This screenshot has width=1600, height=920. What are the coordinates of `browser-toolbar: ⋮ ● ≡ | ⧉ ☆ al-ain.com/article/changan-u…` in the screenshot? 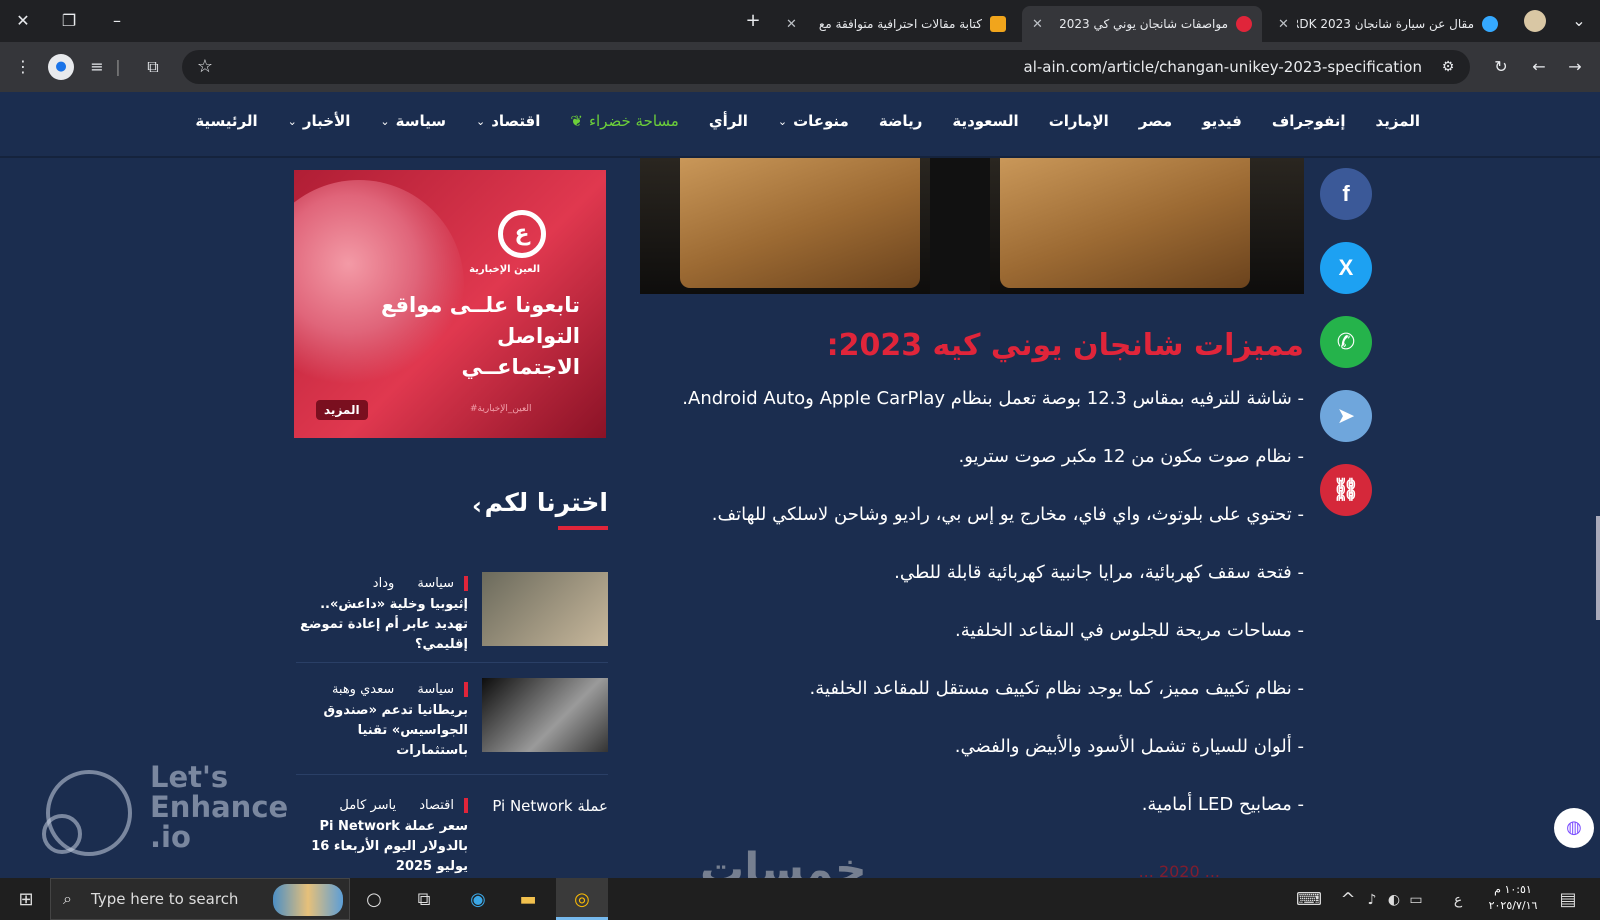 It's located at (800, 67).